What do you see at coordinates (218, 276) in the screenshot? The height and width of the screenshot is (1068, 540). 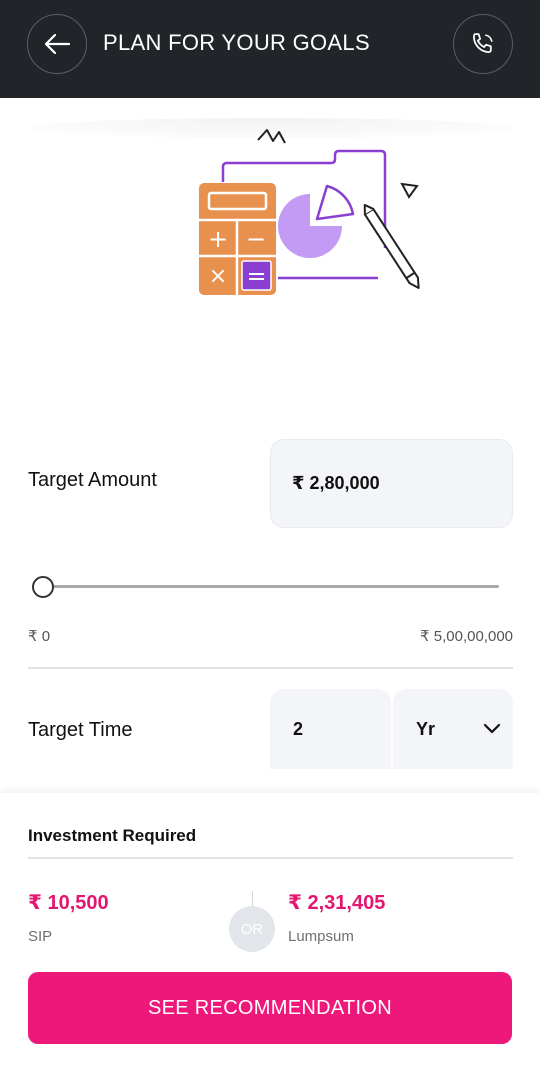 I see `multiply-sign: ×` at bounding box center [218, 276].